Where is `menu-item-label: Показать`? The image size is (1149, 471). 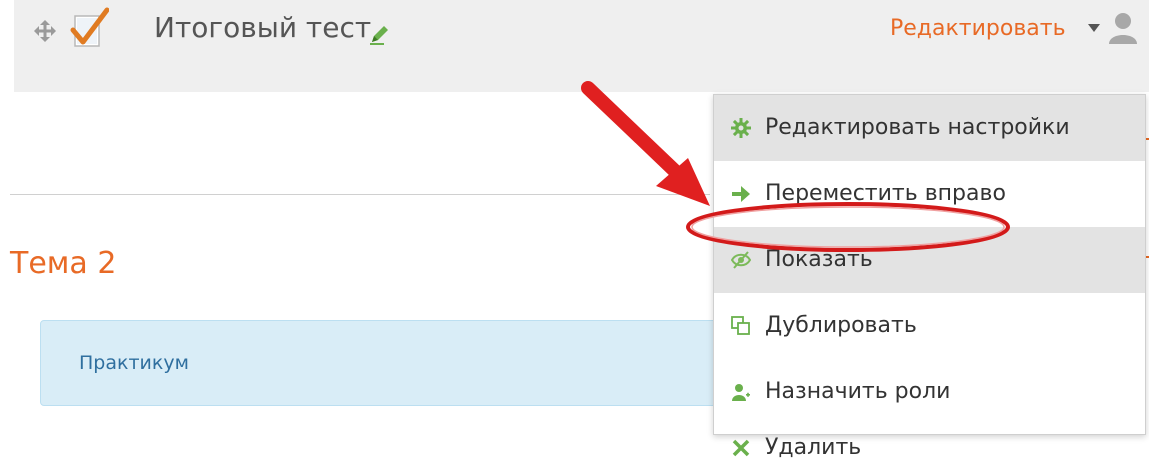
menu-item-label: Показать is located at coordinates (819, 259).